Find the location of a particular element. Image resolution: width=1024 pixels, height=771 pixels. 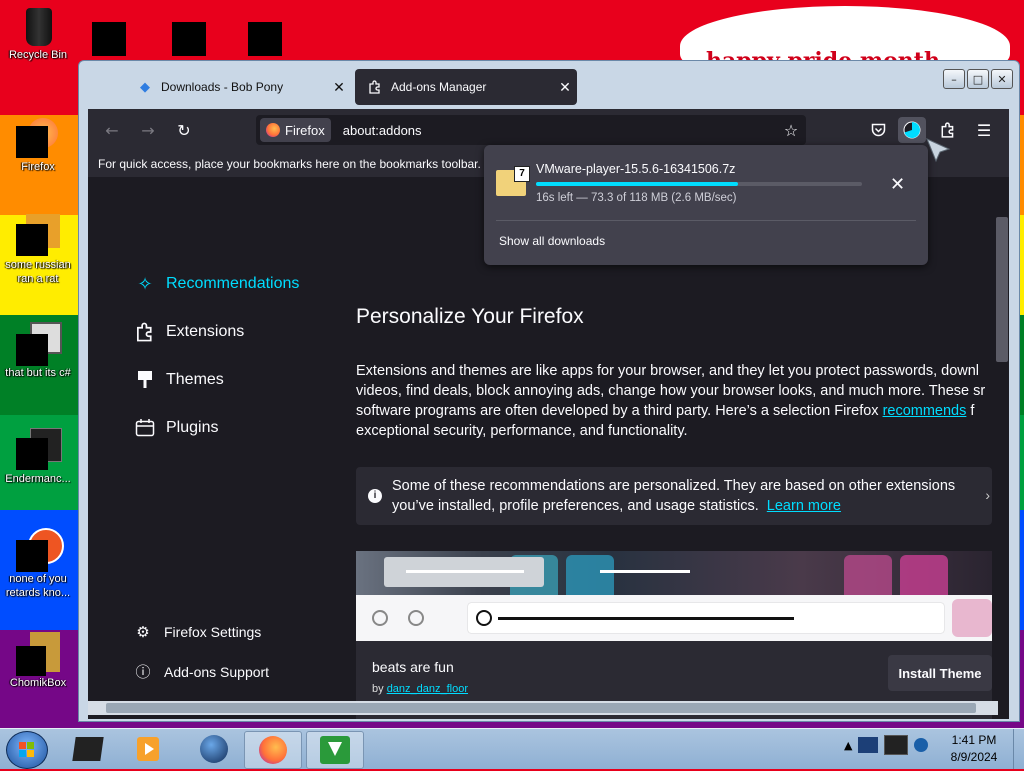

minimize-button: – is located at coordinates (954, 79).